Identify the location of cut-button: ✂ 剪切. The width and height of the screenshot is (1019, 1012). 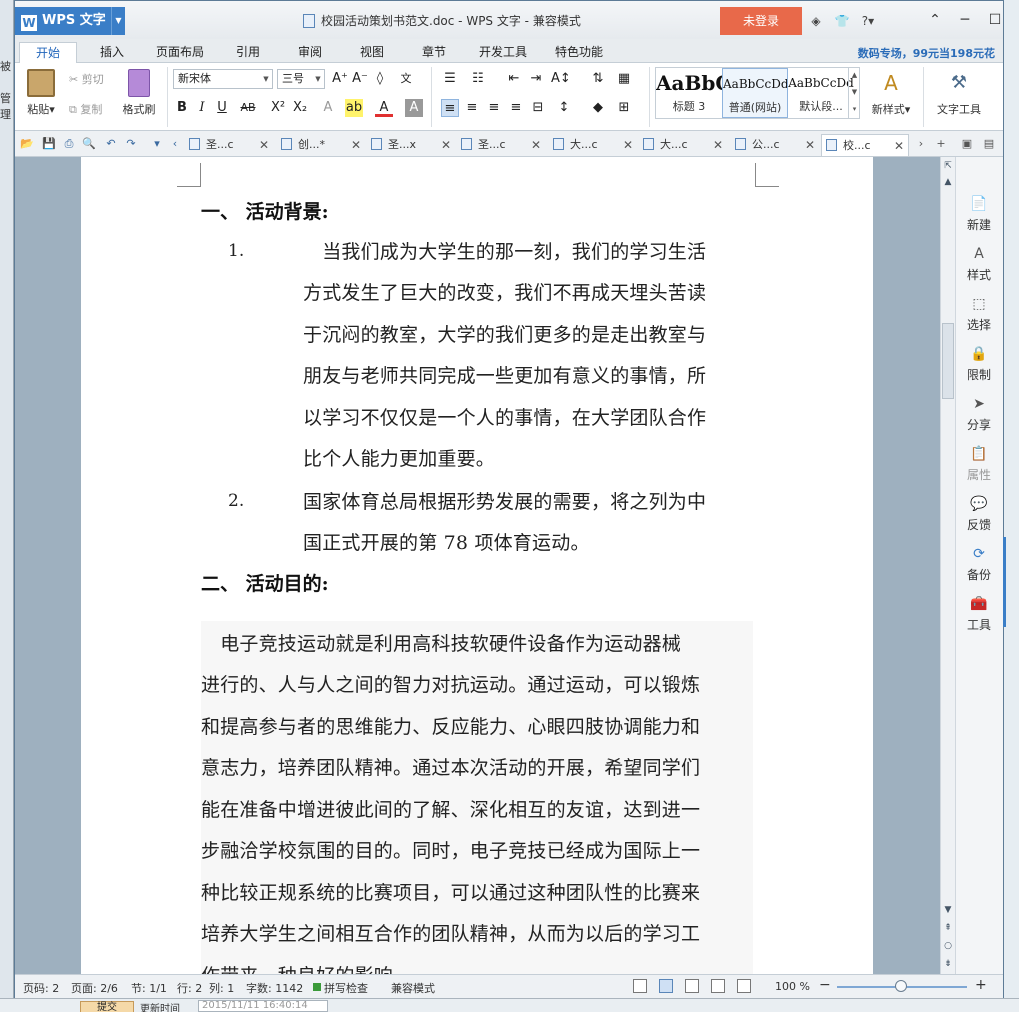
(86, 79).